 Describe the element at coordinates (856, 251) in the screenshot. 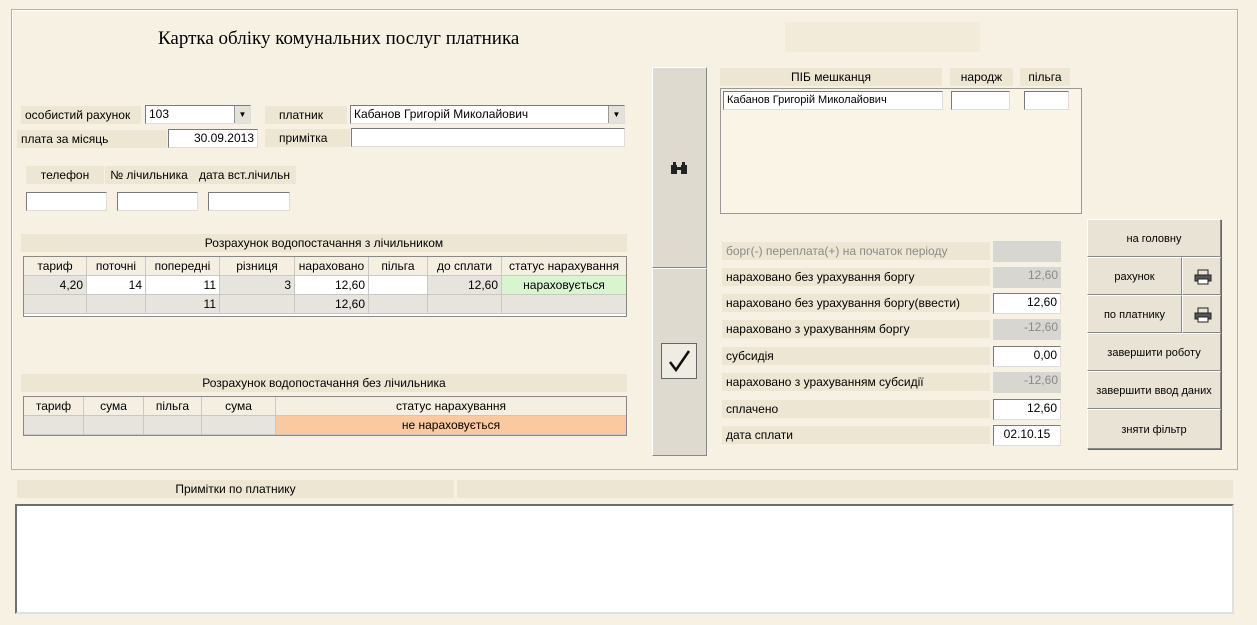

I see `debt-label: борг(-) переплата(+) на початок періоду` at that location.